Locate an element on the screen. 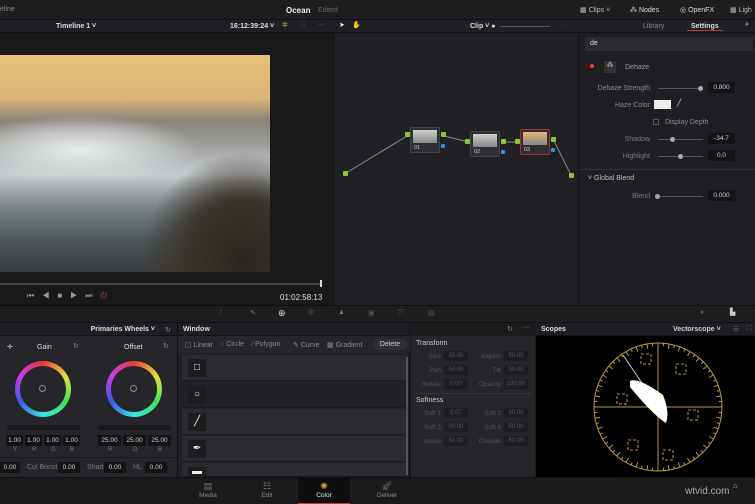 Image resolution: width=755 pixels, height=504 pixels. effect-toggle is located at coordinates (590, 66).